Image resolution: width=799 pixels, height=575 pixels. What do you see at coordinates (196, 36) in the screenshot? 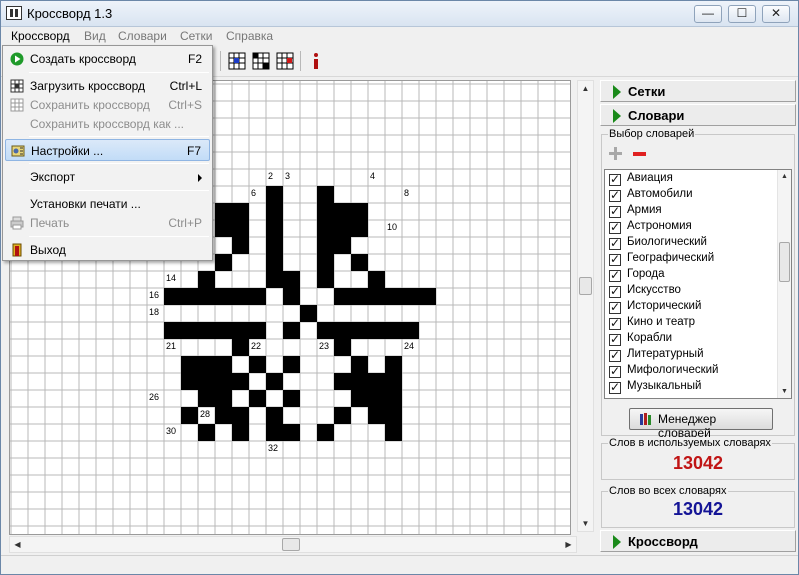
I see `menu-grids: Сетки` at bounding box center [196, 36].